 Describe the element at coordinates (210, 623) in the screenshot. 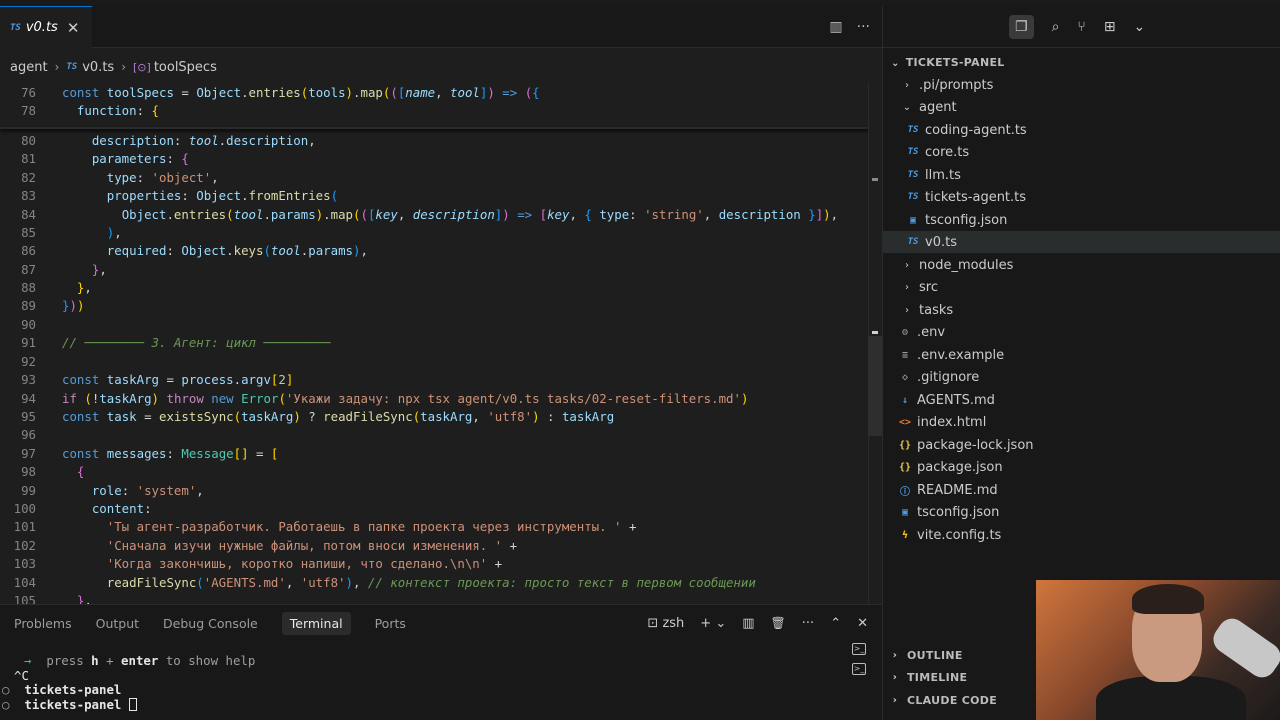

I see `tab-debug-console: Debug Console` at that location.